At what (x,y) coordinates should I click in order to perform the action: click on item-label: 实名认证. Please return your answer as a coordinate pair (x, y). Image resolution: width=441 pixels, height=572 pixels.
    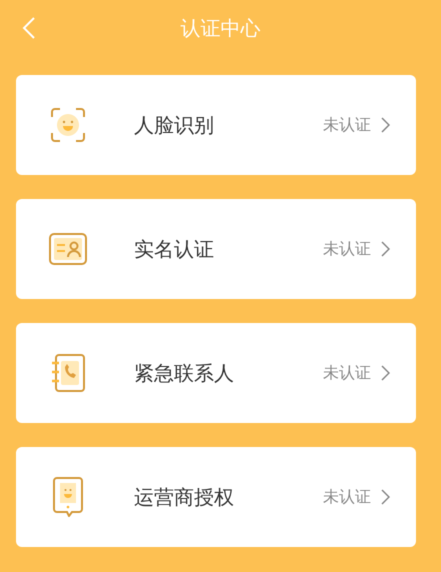
    Looking at the image, I should click on (174, 249).